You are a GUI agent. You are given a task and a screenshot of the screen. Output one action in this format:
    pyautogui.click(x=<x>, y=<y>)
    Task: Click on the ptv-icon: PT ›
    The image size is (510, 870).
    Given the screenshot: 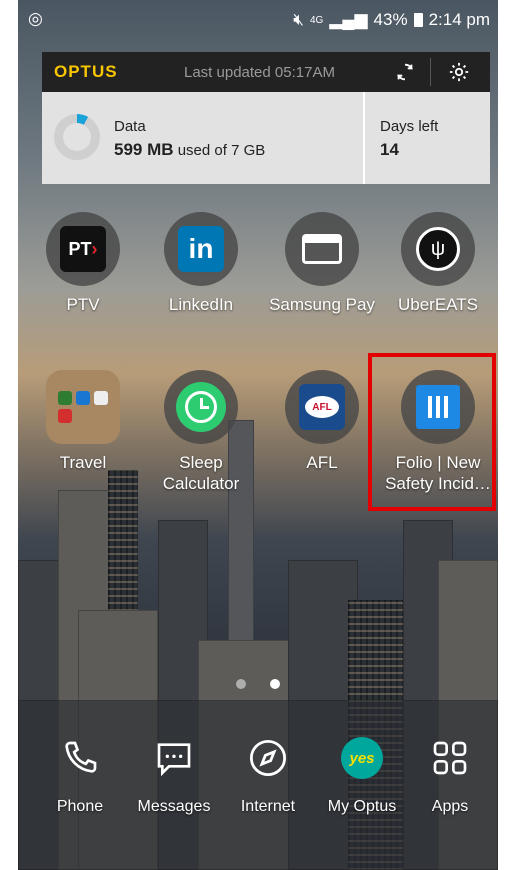 What is the action you would take?
    pyautogui.click(x=83, y=249)
    